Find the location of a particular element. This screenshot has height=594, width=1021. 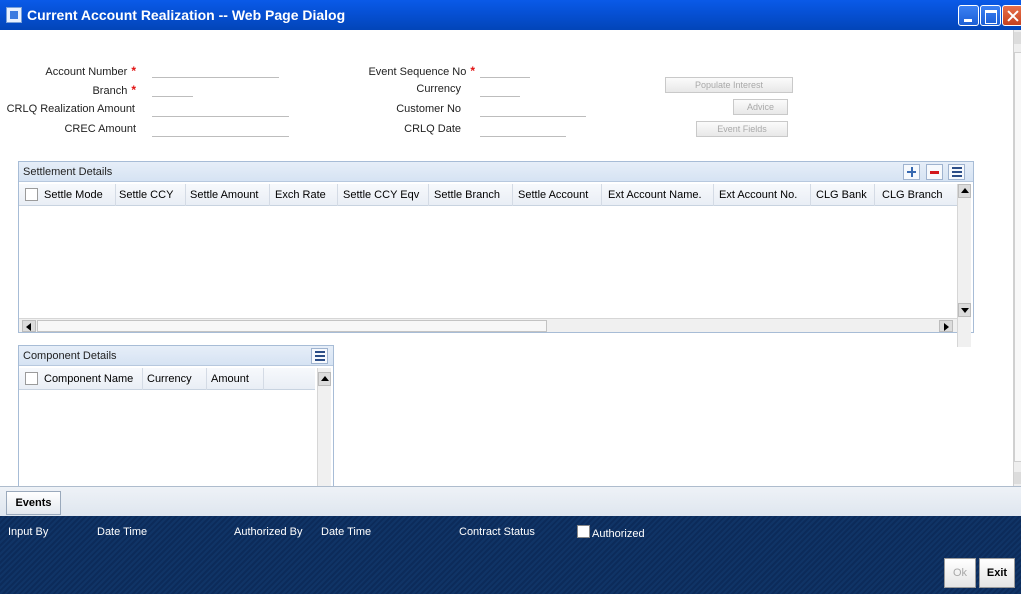

crec-amount-label: CREC Amount is located at coordinates (100, 129).